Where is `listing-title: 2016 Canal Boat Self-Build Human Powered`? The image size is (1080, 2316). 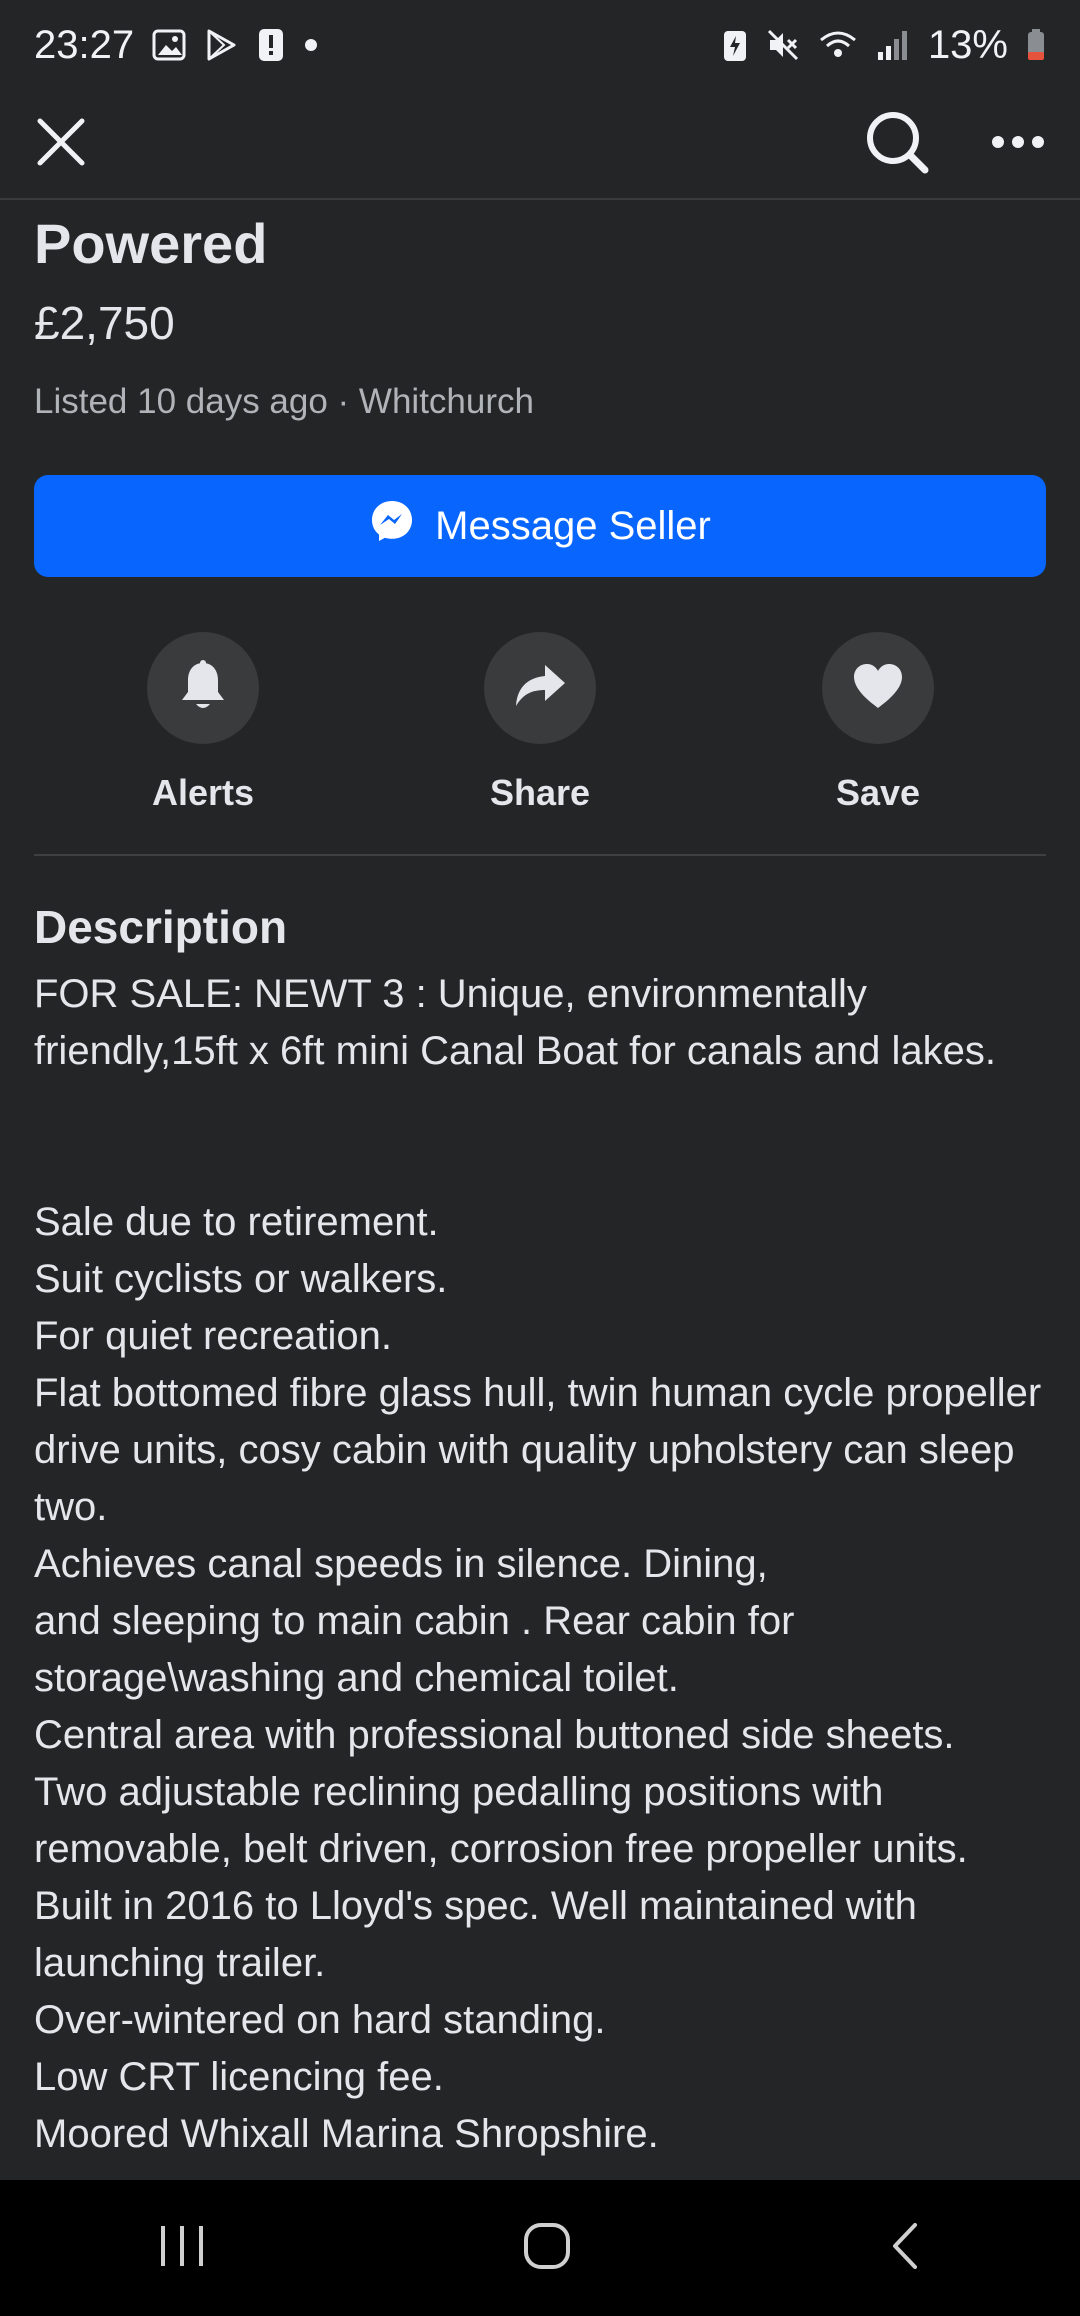 listing-title: 2016 Canal Boat Self-Build Human Powered is located at coordinates (491, 237).